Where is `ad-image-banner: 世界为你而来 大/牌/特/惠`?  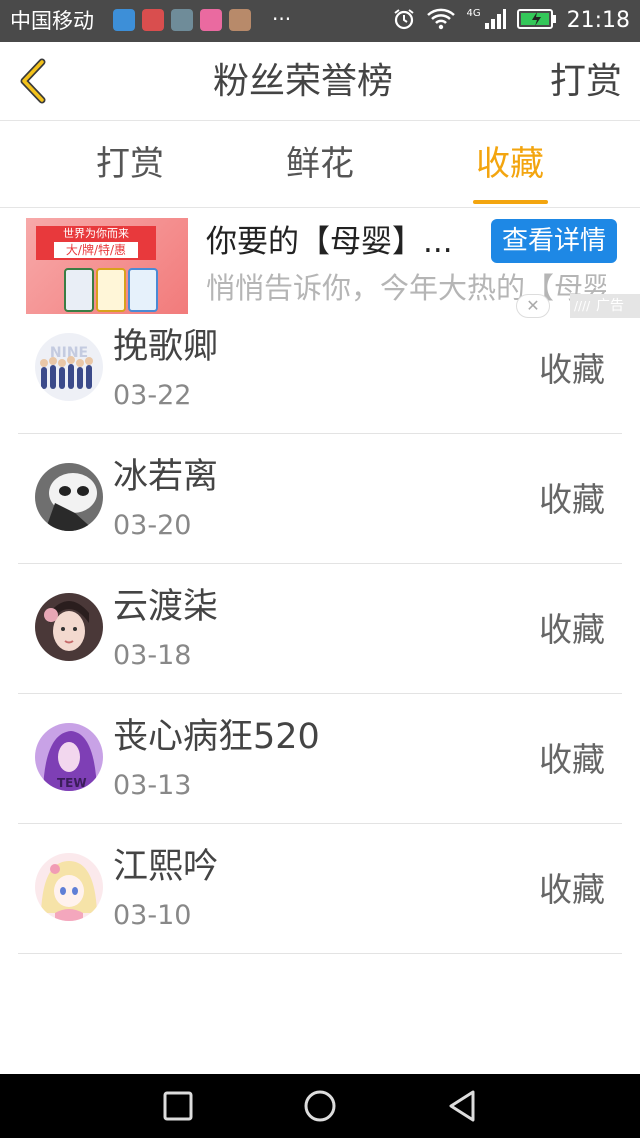 ad-image-banner: 世界为你而来 大/牌/特/惠 is located at coordinates (96, 243).